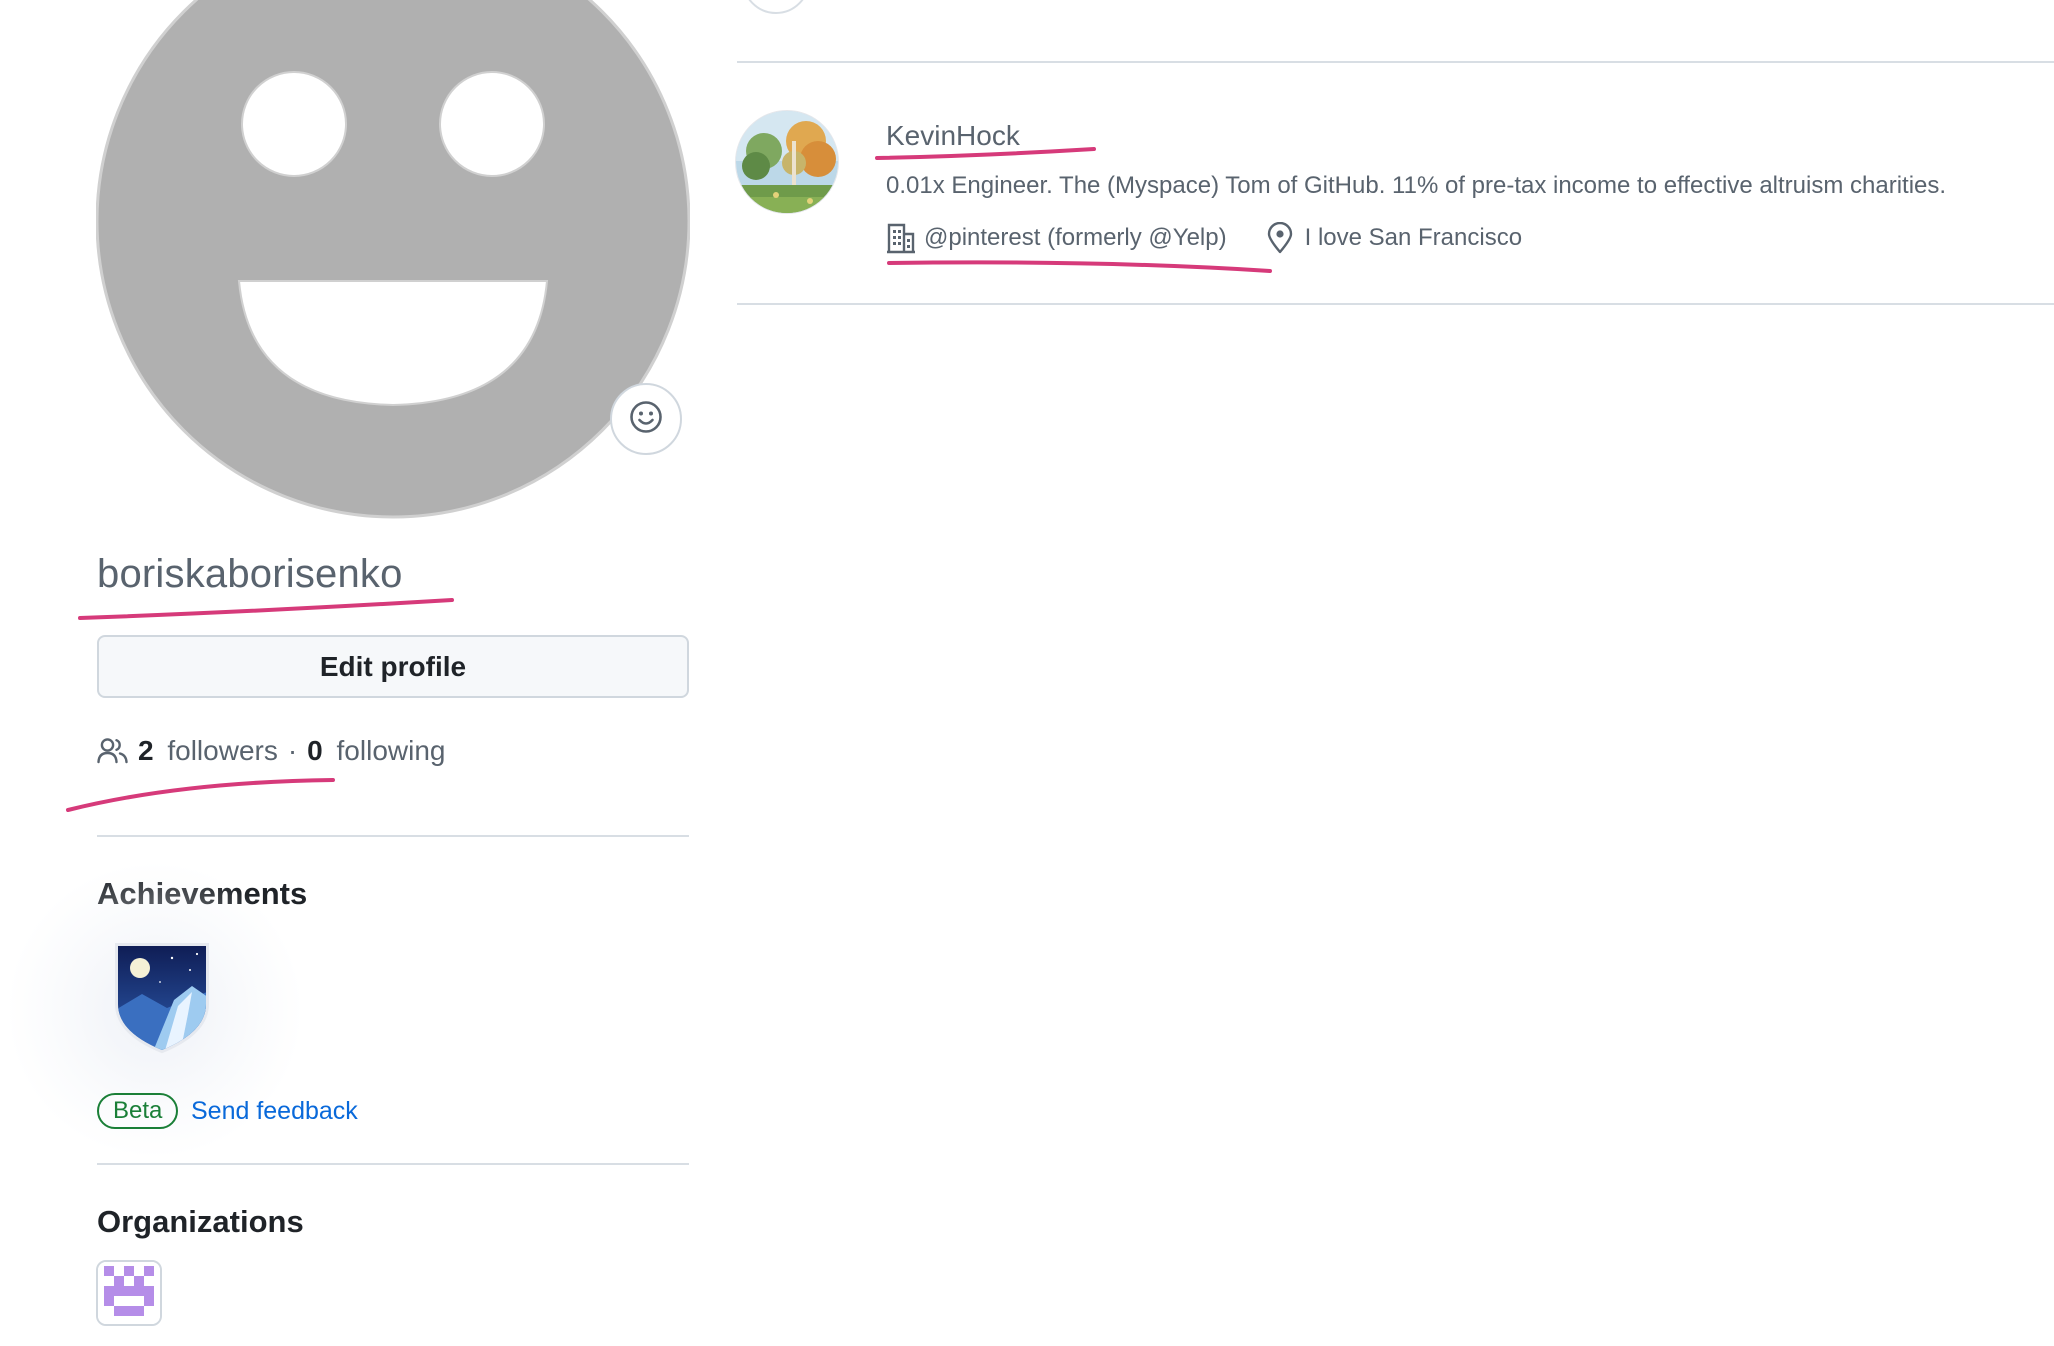 Image resolution: width=2054 pixels, height=1346 pixels. I want to click on annotation-followers-underline, so click(200, 795).